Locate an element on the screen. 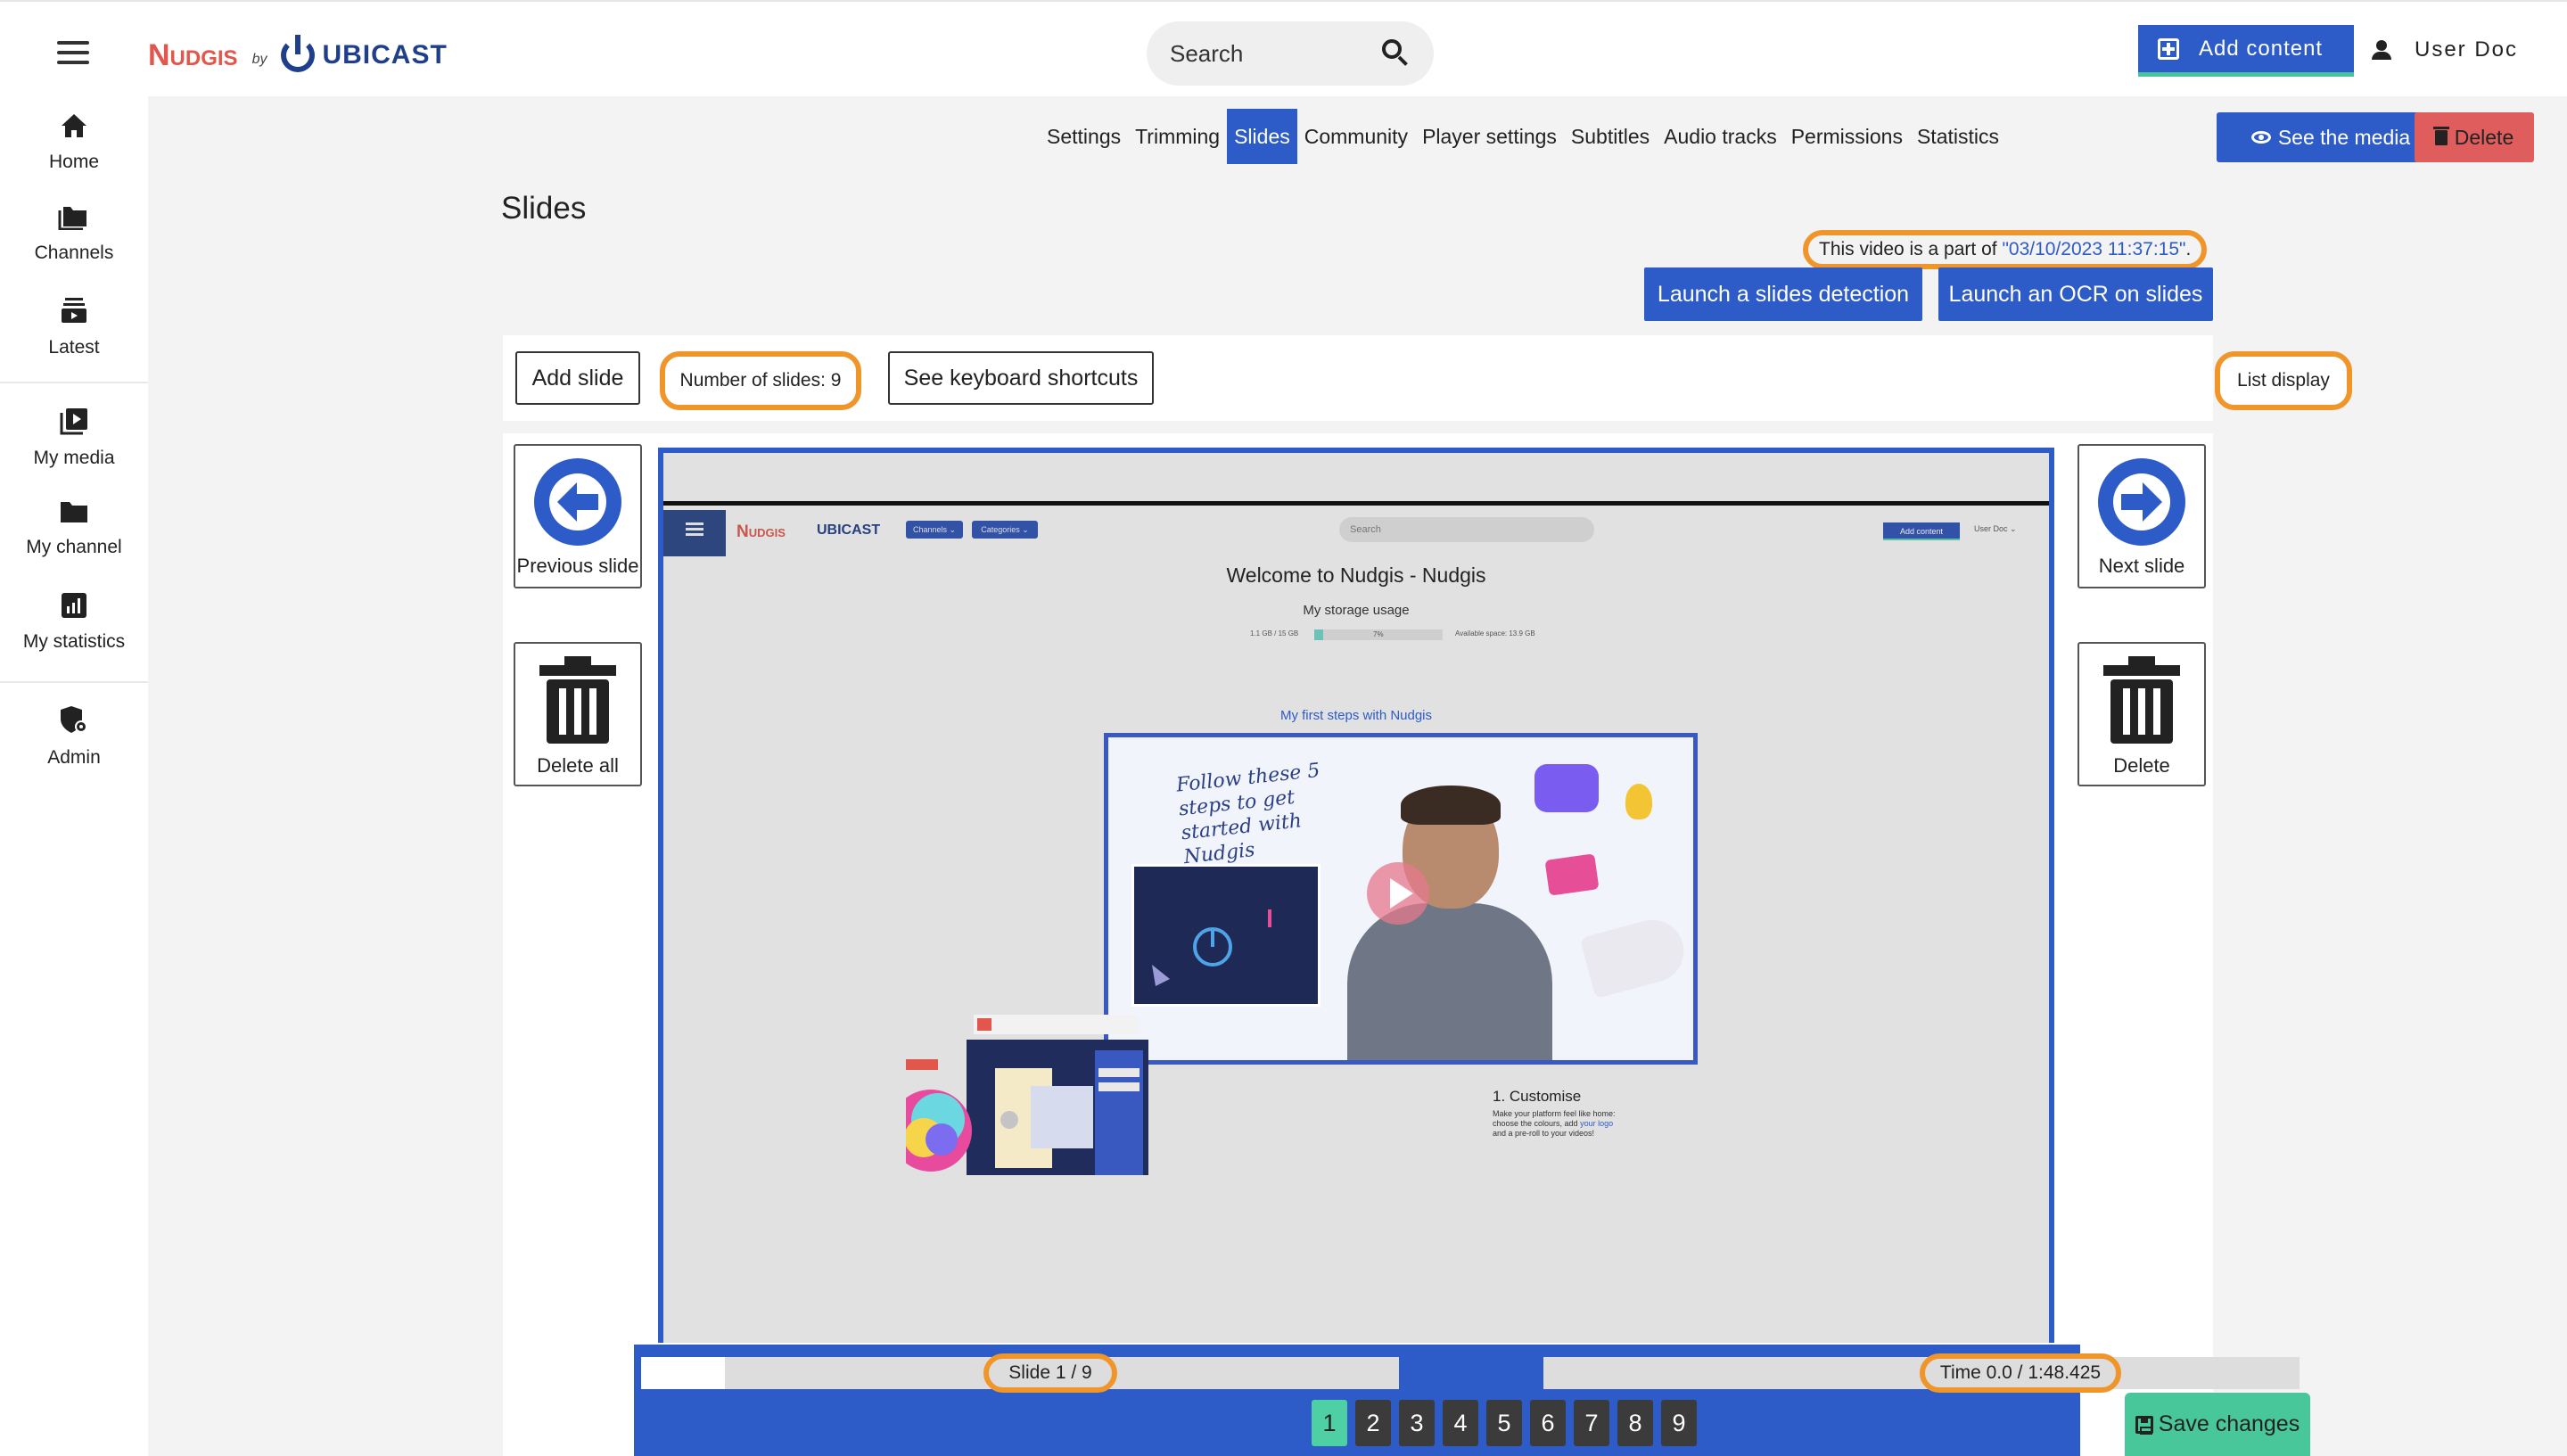 Image resolution: width=2567 pixels, height=1456 pixels. slide-thumb-screen is located at coordinates (1226, 935).